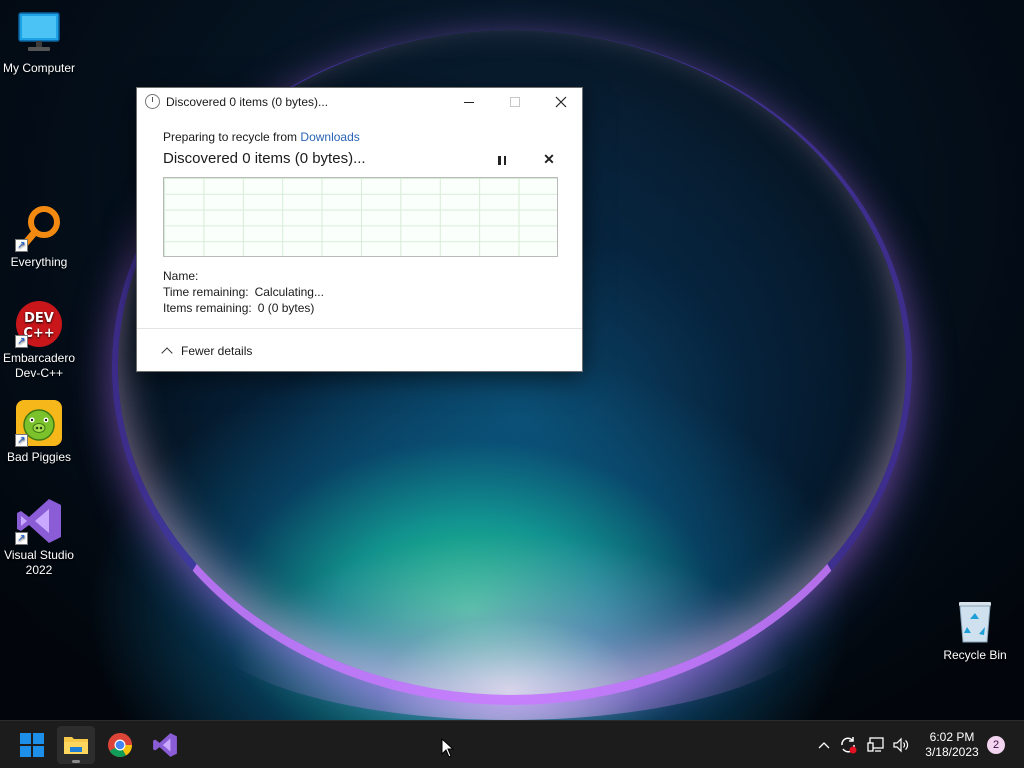  Describe the element at coordinates (359, 328) in the screenshot. I see `divider` at that location.